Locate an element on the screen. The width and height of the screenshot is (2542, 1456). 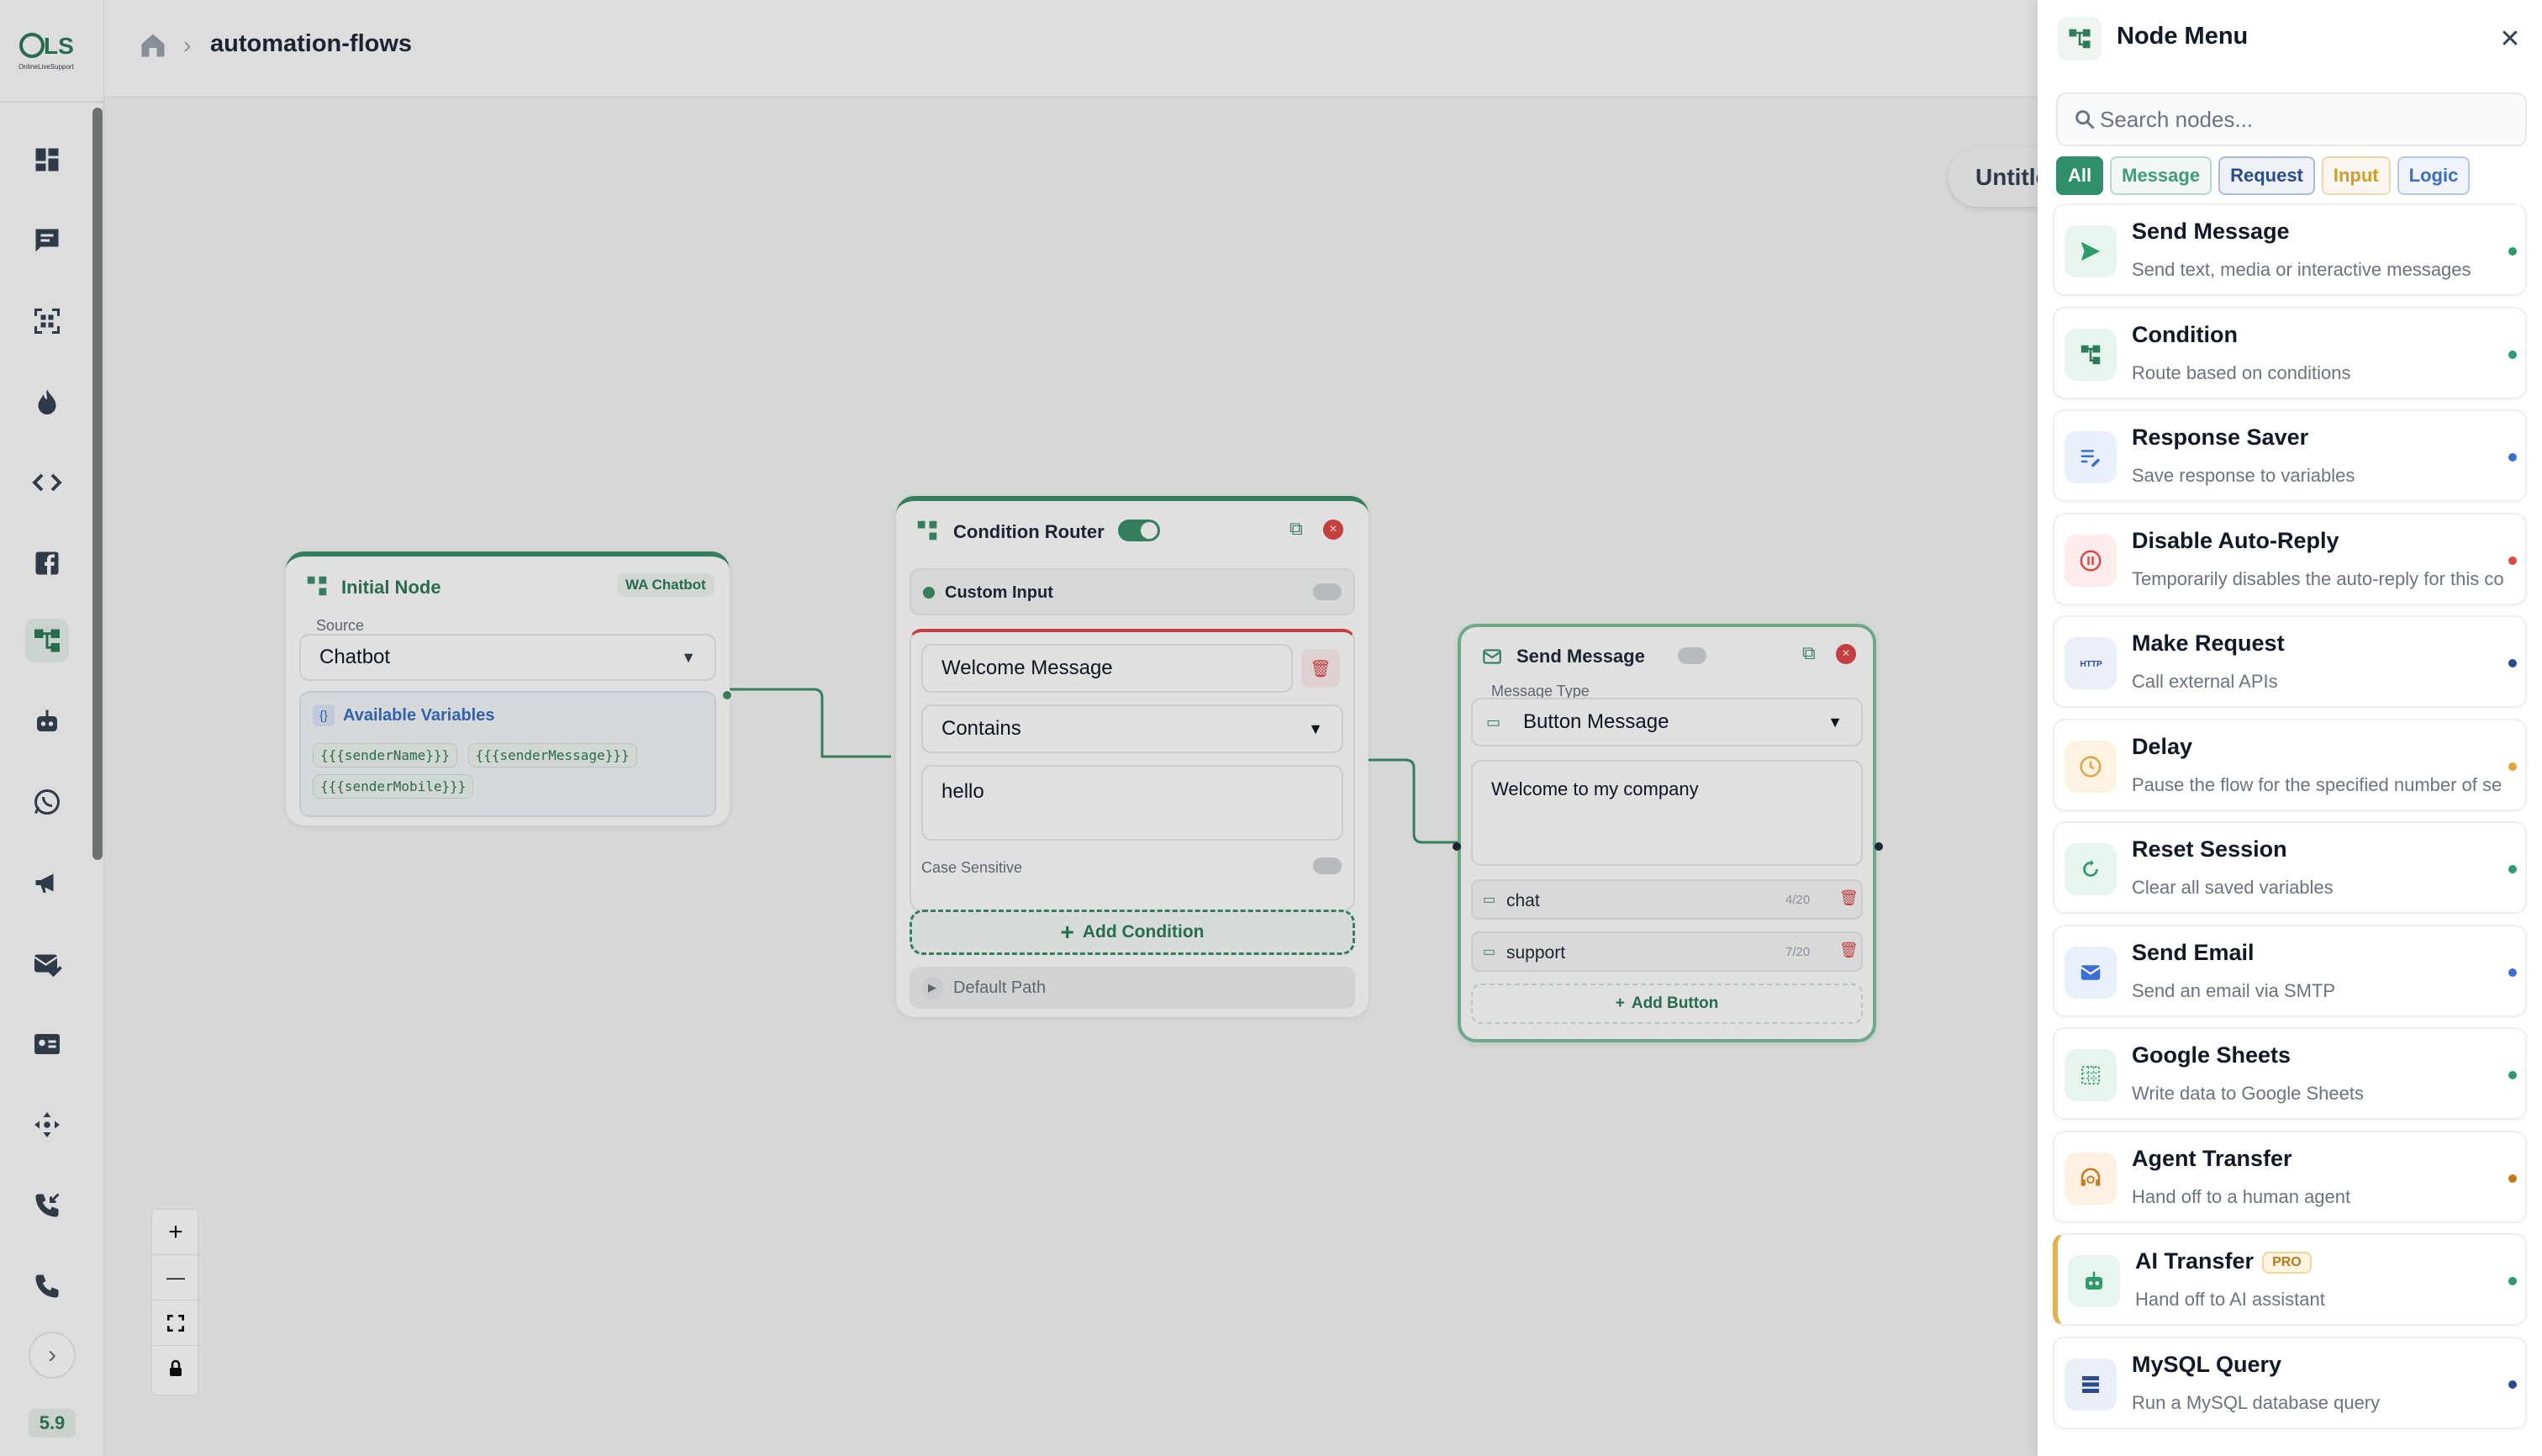
node-item-condition: Condition Route based on conditions is located at coordinates (2290, 352).